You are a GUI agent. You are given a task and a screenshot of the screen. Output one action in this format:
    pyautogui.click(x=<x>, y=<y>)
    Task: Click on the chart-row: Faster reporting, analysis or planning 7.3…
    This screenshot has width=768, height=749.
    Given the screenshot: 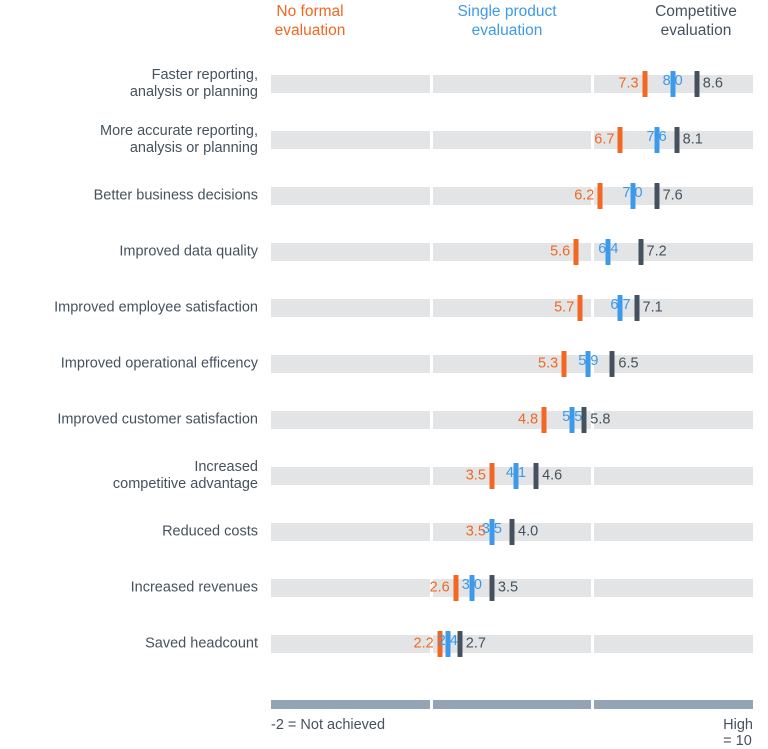 What is the action you would take?
    pyautogui.click(x=384, y=84)
    